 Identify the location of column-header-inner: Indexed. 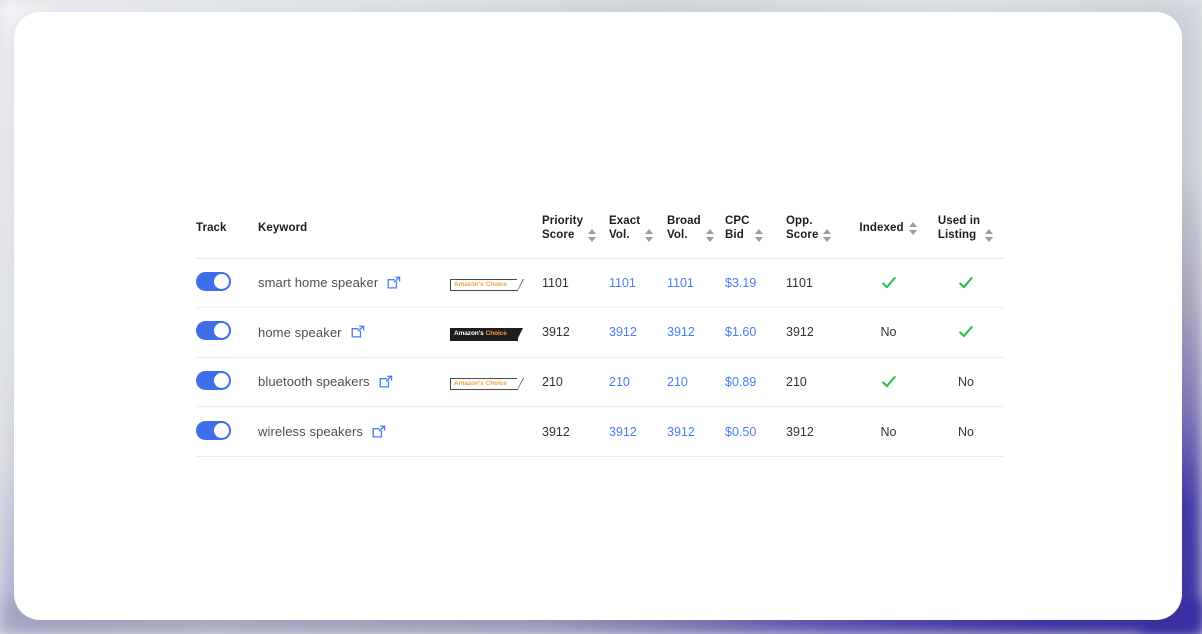
(888, 228).